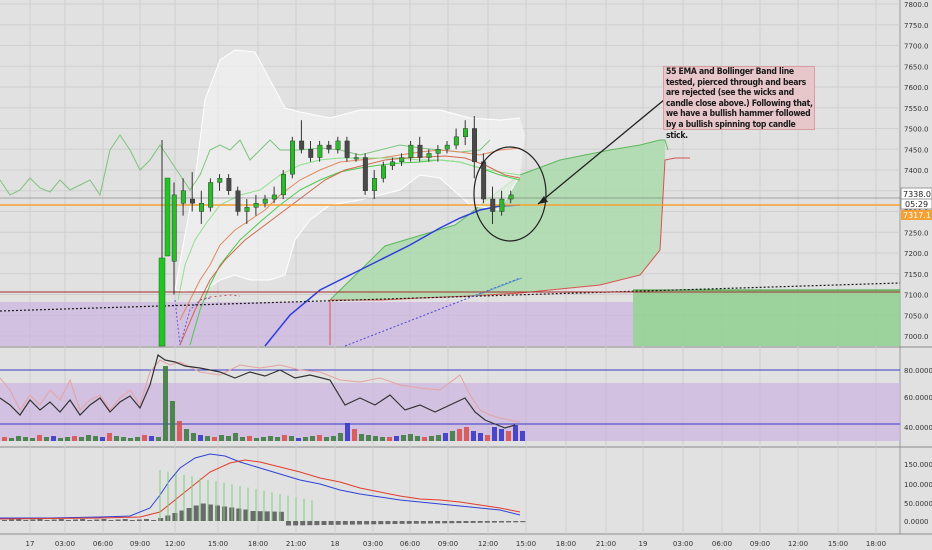 Image resolution: width=932 pixels, height=550 pixels. I want to click on time-tick-label: 03:00, so click(683, 544).